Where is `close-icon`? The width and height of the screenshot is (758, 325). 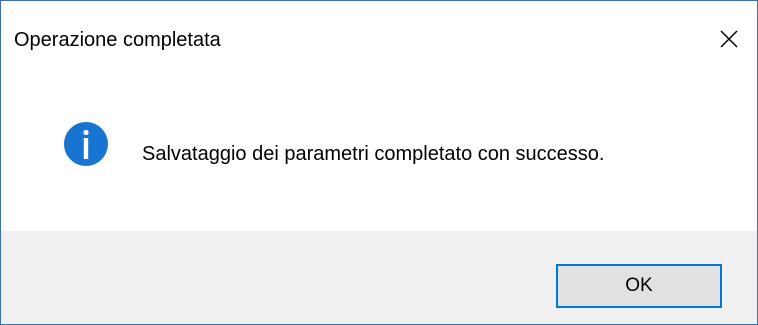
close-icon is located at coordinates (729, 39).